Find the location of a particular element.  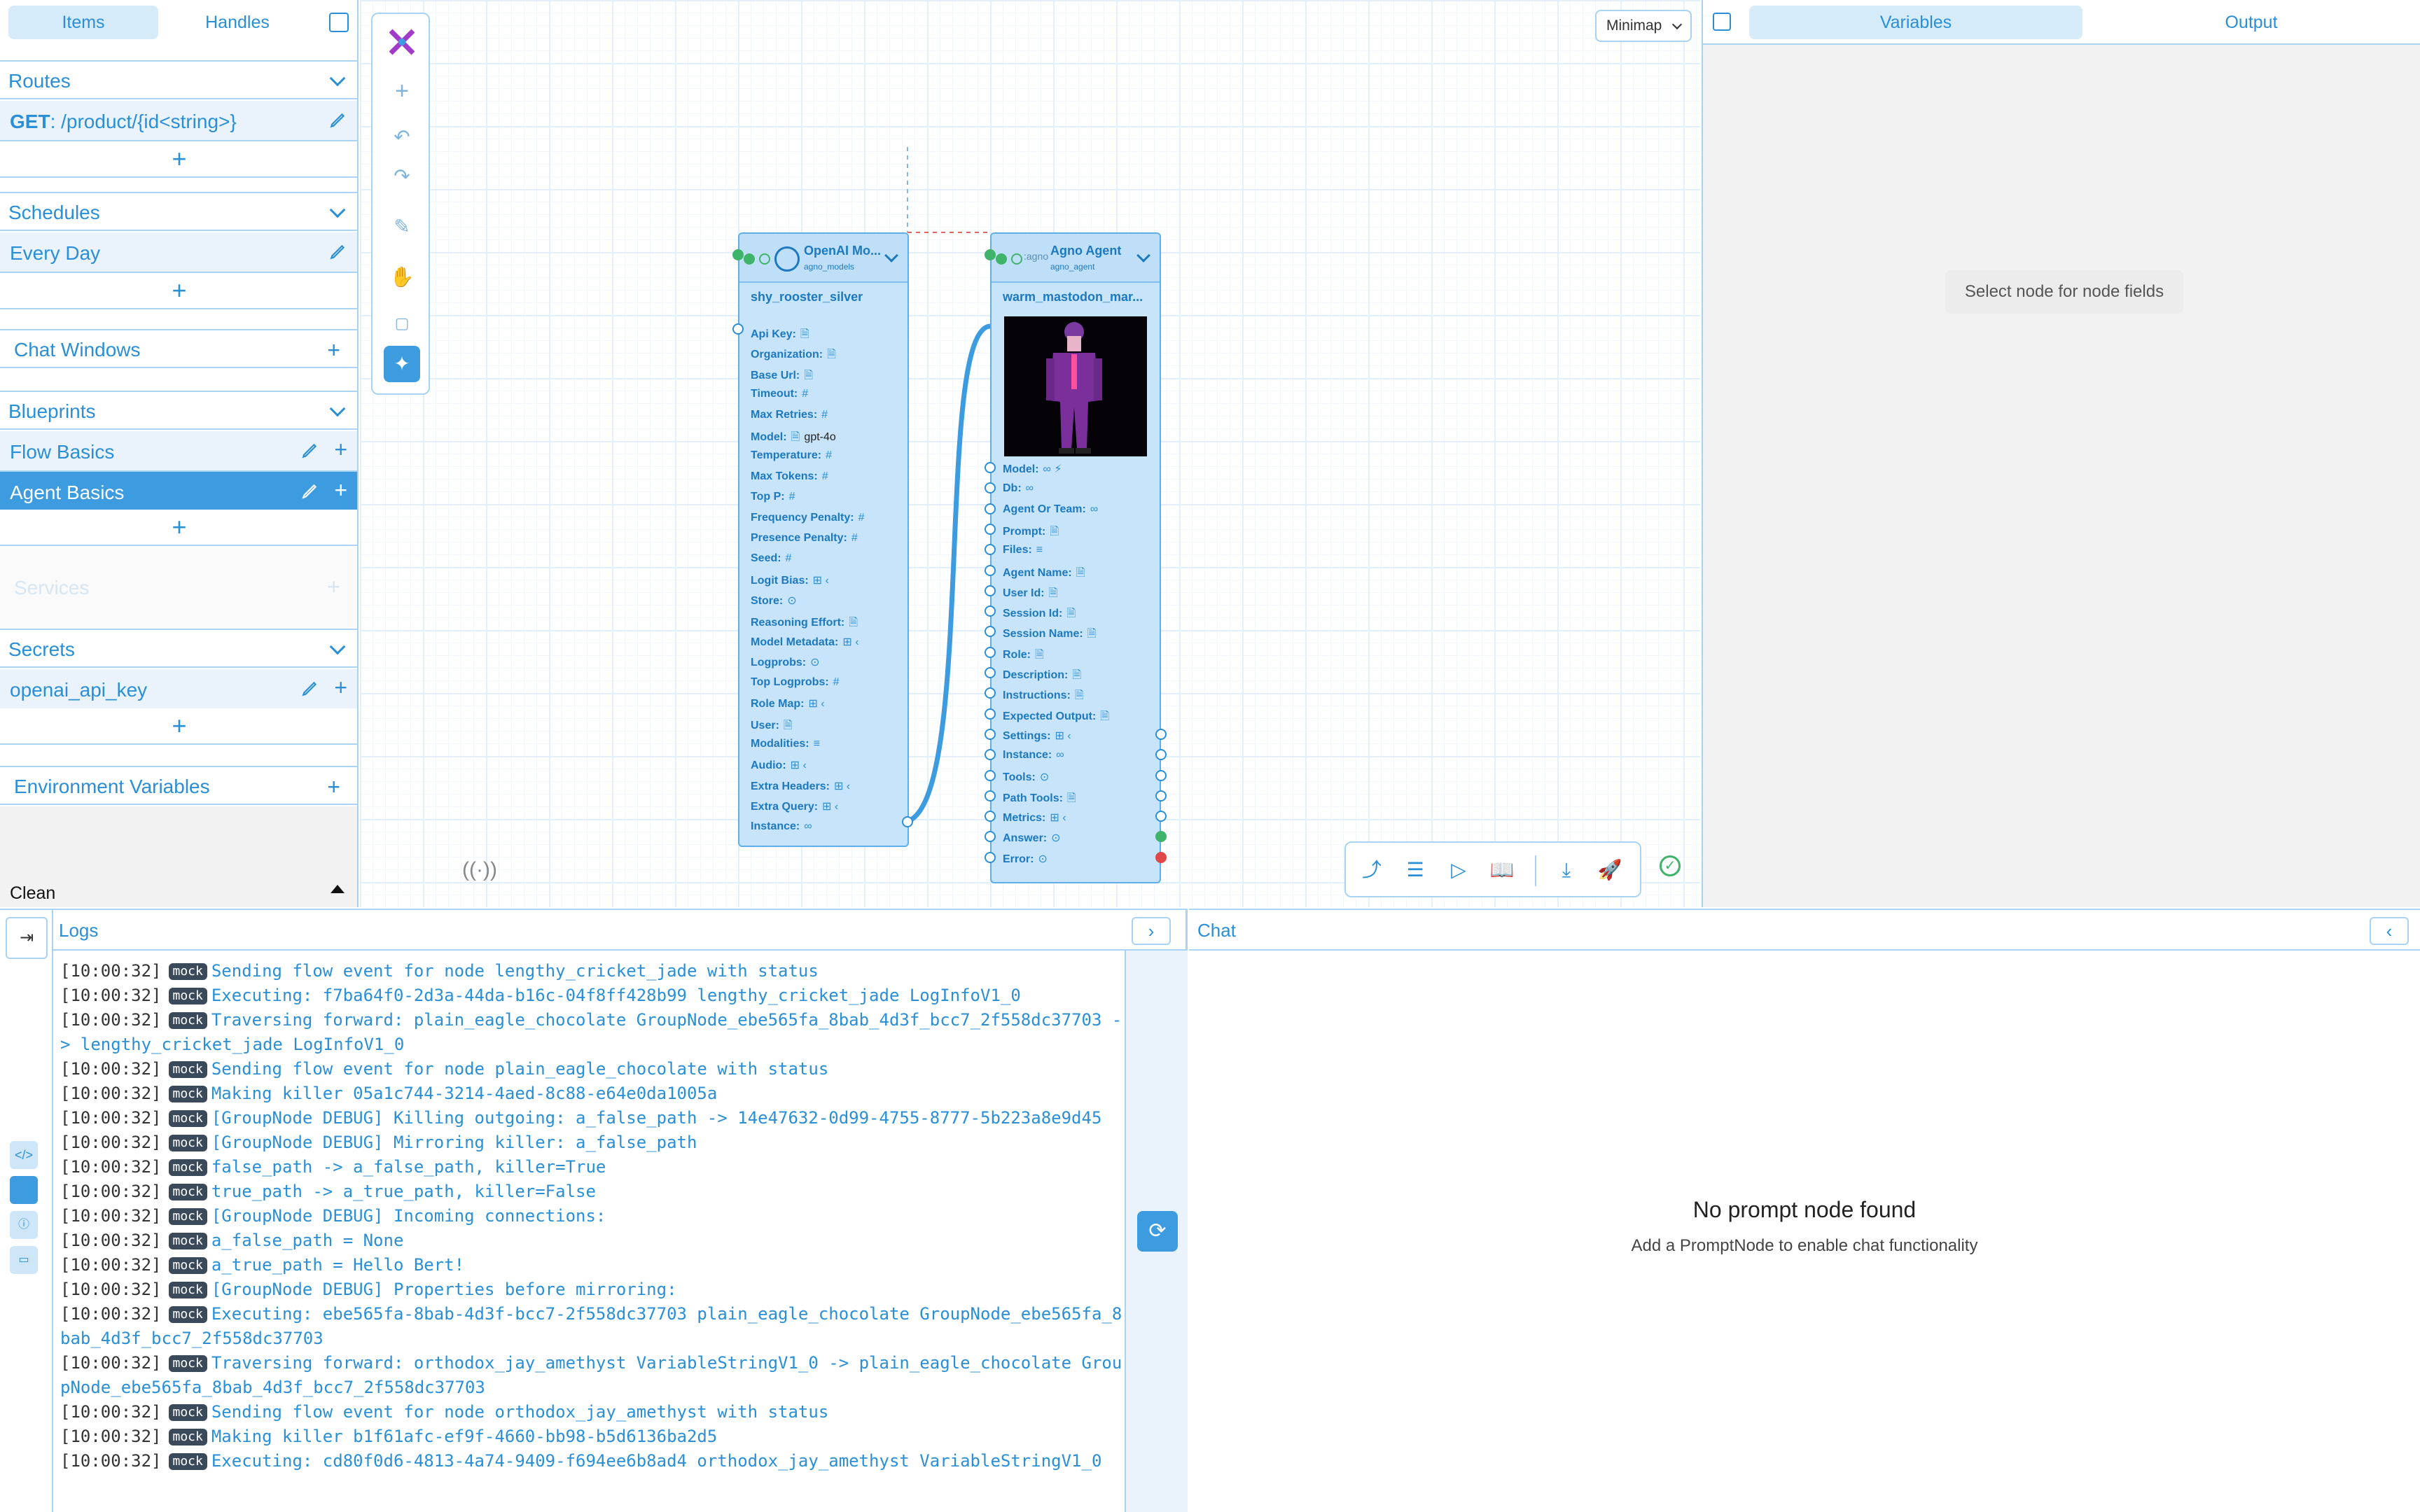

node-field: Presence Penalty: # is located at coordinates (805, 538).